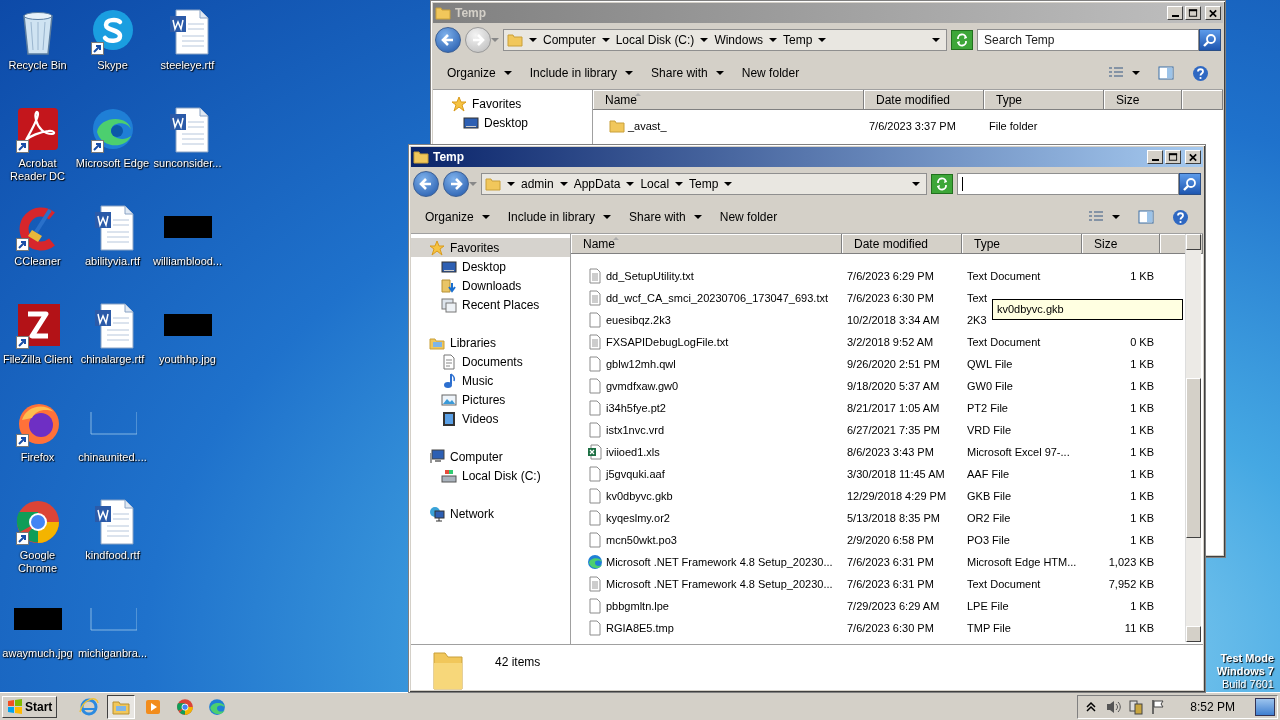 Image resolution: width=1280 pixels, height=720 pixels. What do you see at coordinates (706, 540) in the screenshot?
I see `file-name: mcn50wkt.po3` at bounding box center [706, 540].